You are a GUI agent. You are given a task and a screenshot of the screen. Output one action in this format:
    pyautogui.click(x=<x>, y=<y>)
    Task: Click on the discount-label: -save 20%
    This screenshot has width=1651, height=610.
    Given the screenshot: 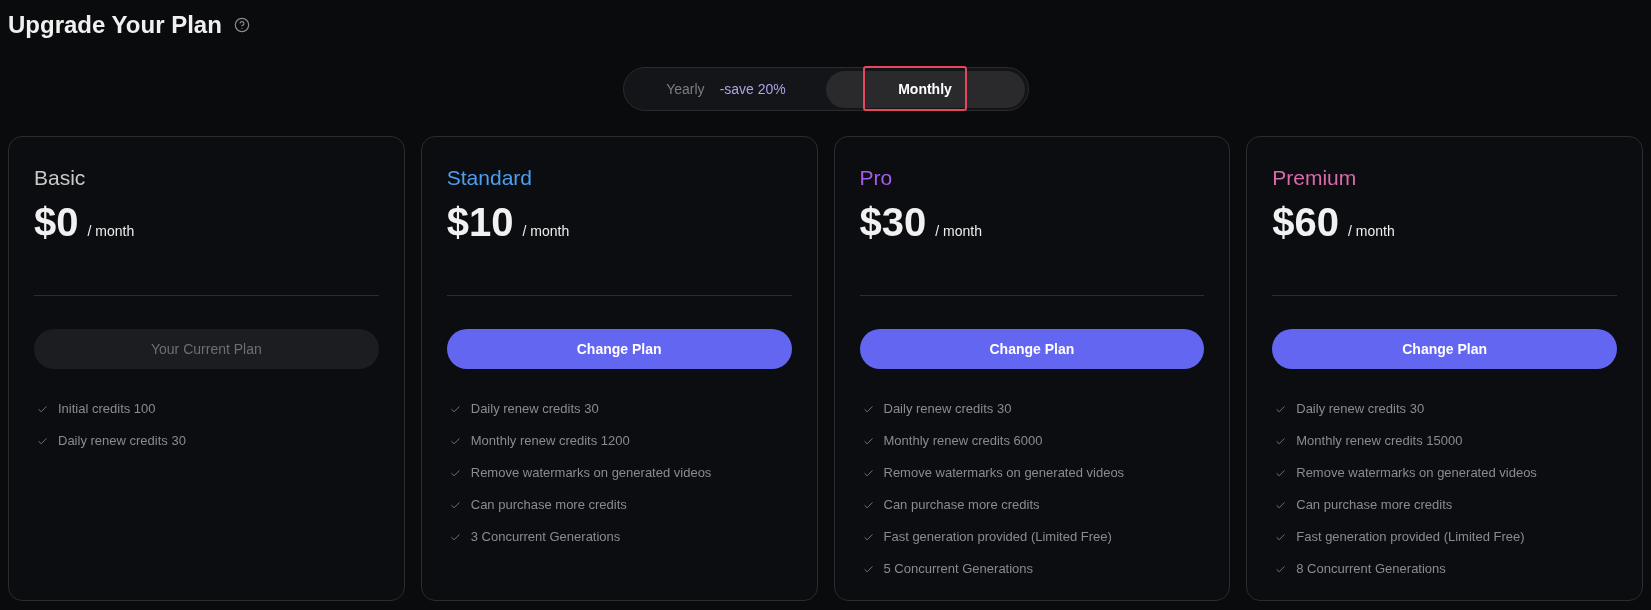 What is the action you would take?
    pyautogui.click(x=752, y=89)
    